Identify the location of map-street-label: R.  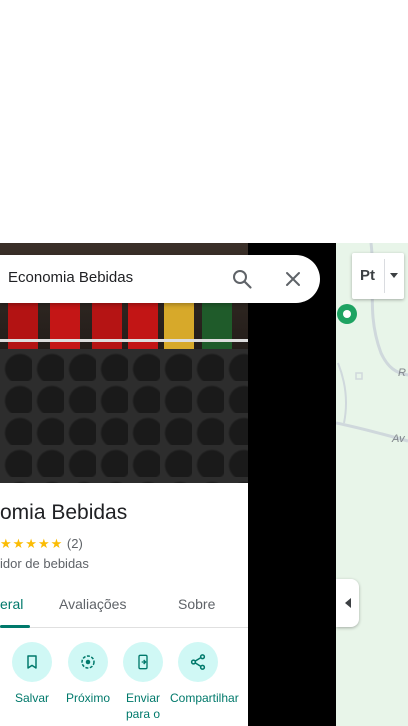
(402, 373).